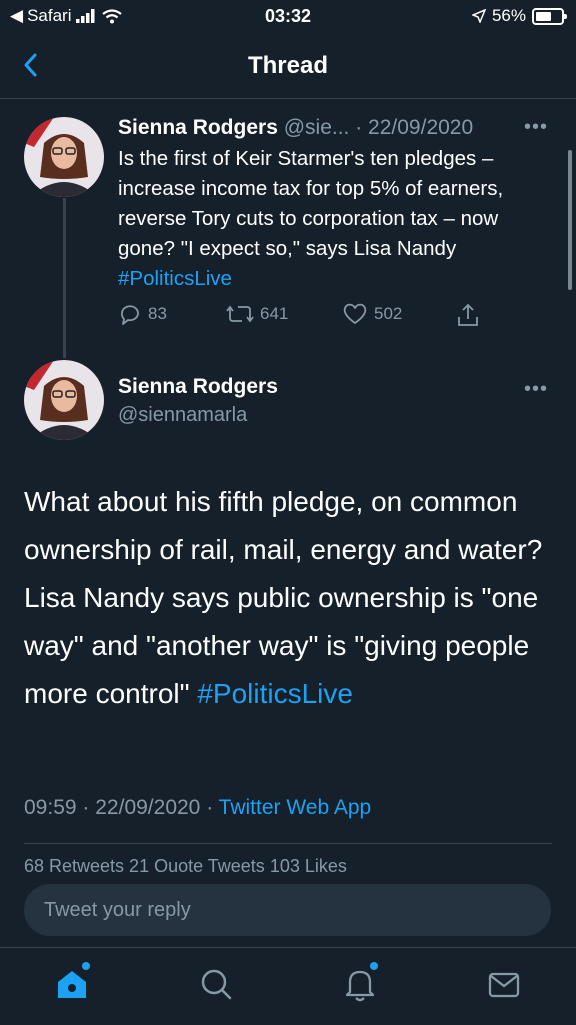 The width and height of the screenshot is (576, 1025). I want to click on reply-button: 83, so click(142, 314).